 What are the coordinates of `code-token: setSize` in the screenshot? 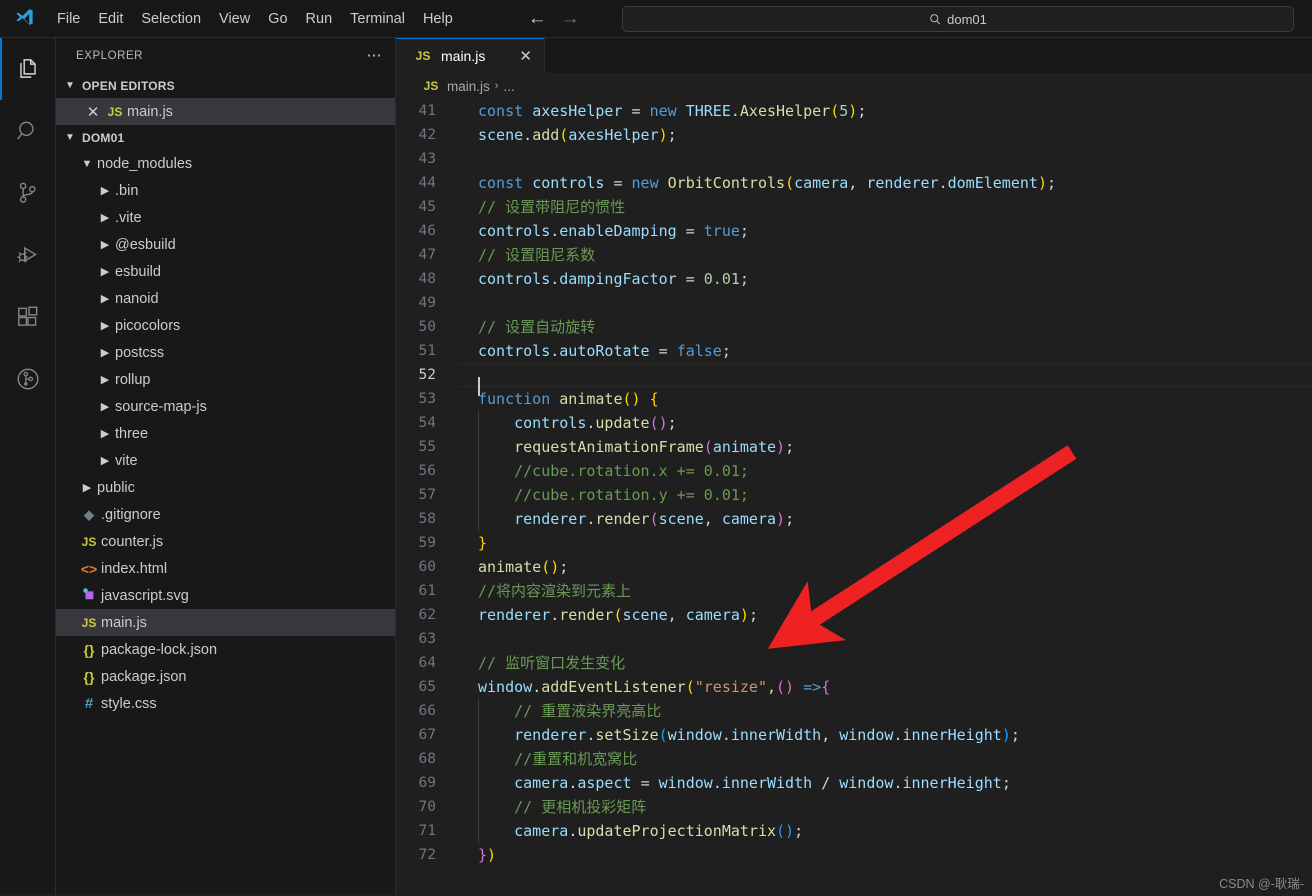 It's located at (627, 735).